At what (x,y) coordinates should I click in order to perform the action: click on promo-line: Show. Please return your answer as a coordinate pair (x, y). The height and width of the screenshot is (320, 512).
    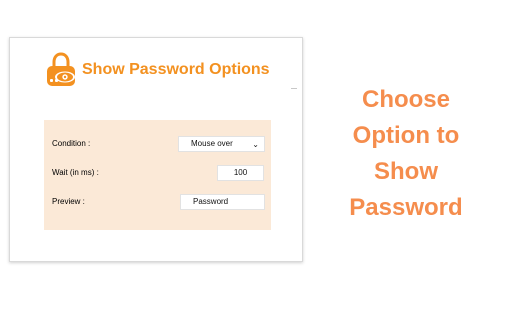
    Looking at the image, I should click on (406, 171).